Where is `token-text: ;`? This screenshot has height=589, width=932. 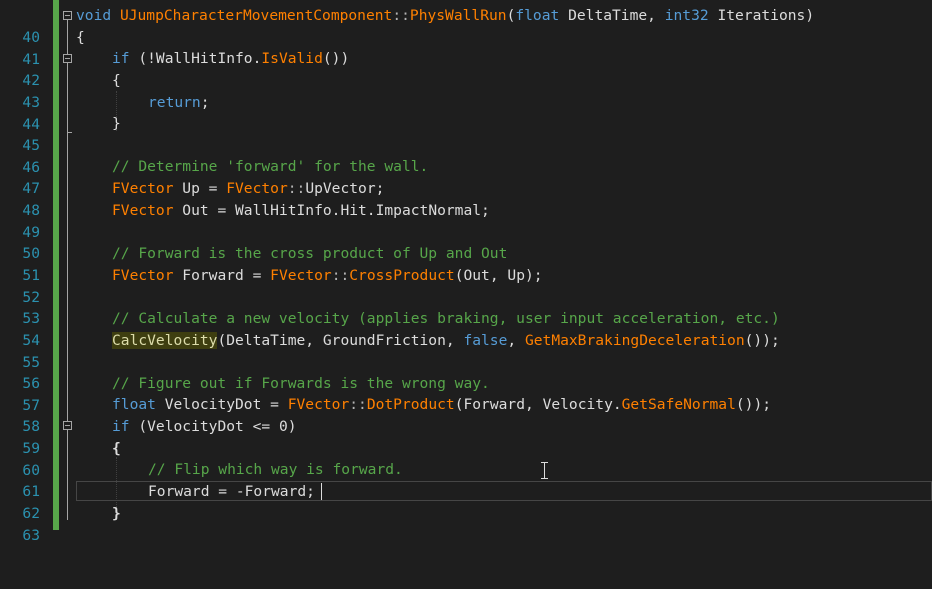
token-text: ; is located at coordinates (205, 102).